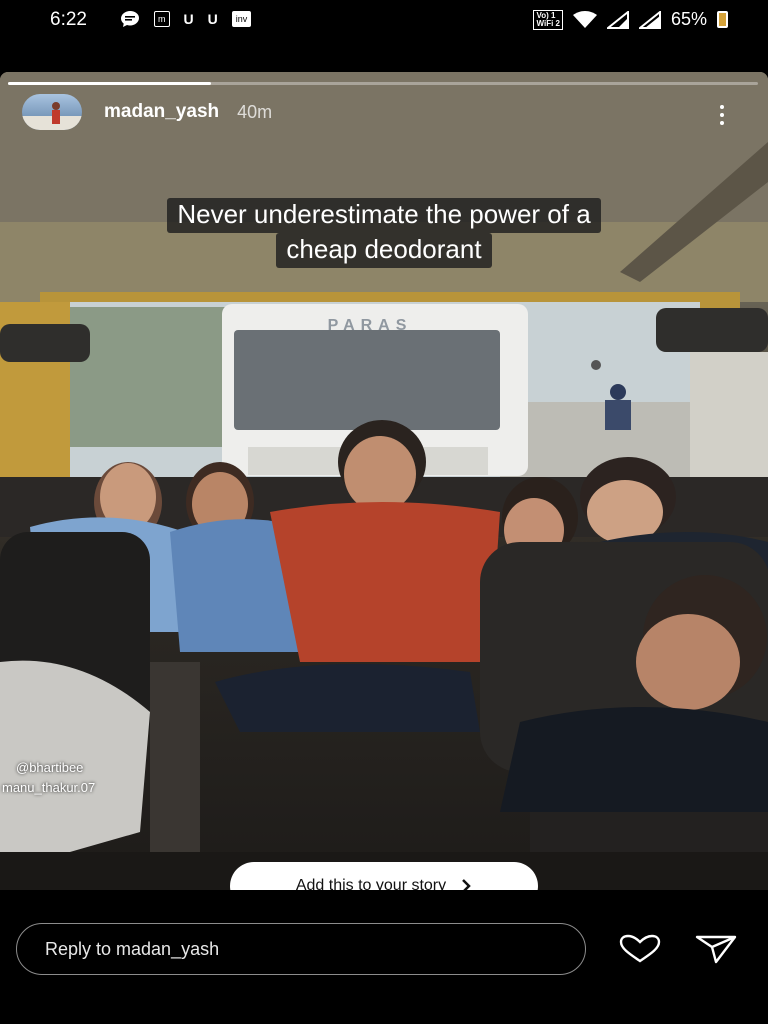 The image size is (768, 1024). What do you see at coordinates (162, 19) in the screenshot?
I see `message-icon: m` at bounding box center [162, 19].